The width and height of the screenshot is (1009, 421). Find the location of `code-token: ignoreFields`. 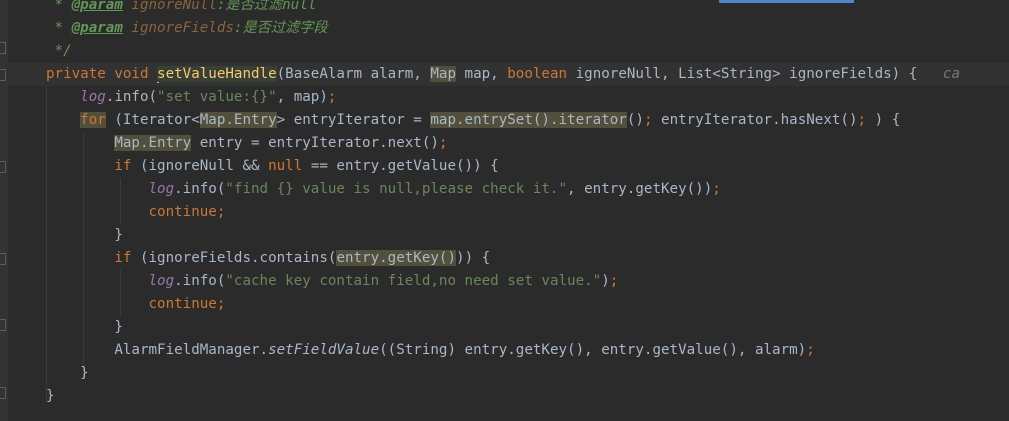

code-token: ignoreFields is located at coordinates (182, 28).